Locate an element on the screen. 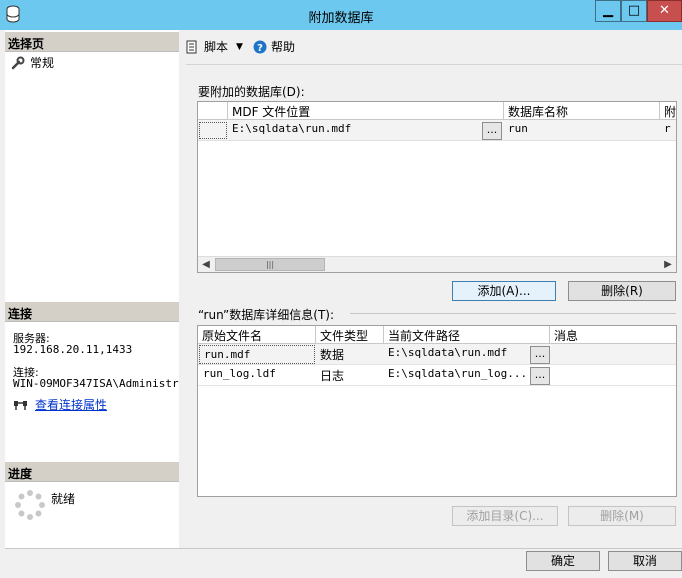 The height and width of the screenshot is (578, 682). maximize-button: □ is located at coordinates (634, 11).